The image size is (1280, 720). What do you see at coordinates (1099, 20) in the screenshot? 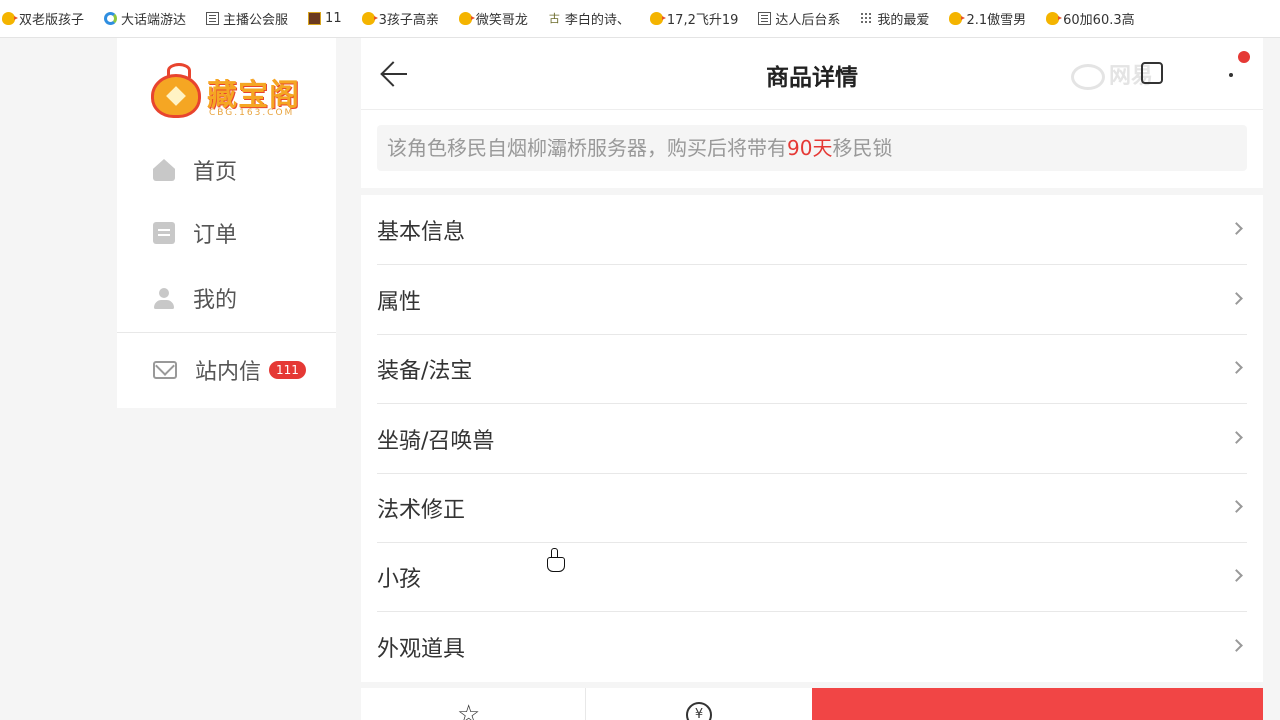
I see `bookmark-label: 60加60.3高` at bounding box center [1099, 20].